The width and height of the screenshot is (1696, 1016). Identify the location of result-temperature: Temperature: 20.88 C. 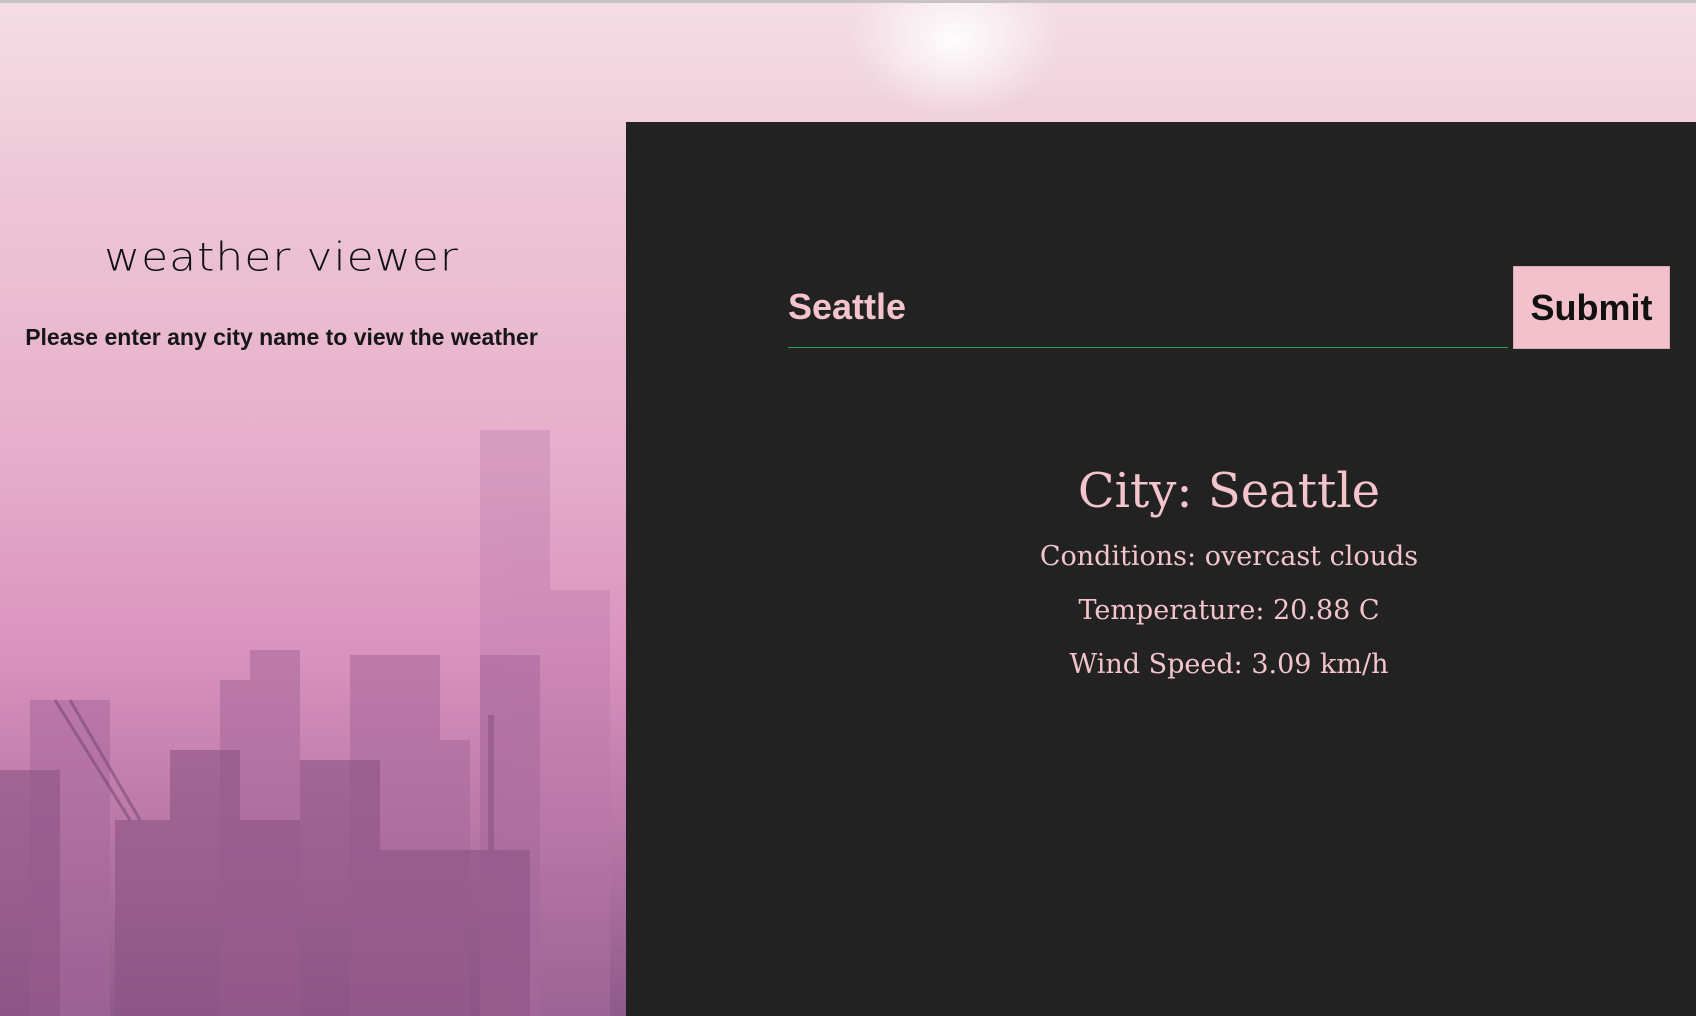
(1229, 610).